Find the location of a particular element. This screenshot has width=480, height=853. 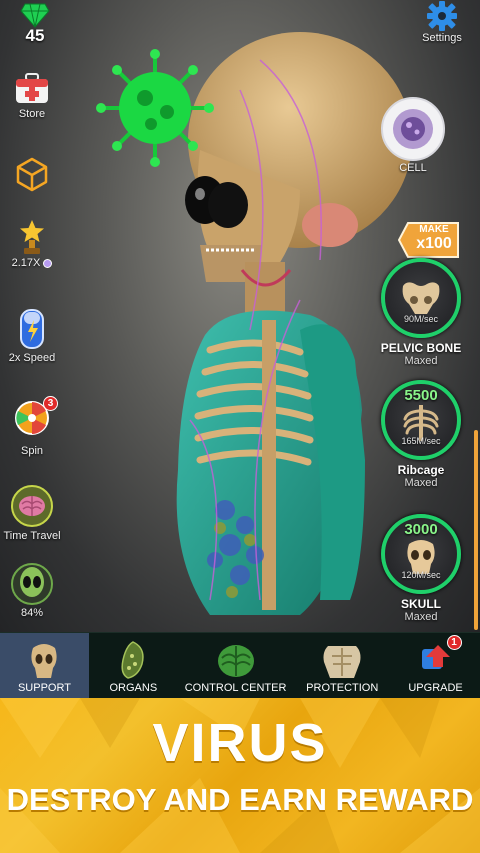

first-aid-kit-icon is located at coordinates (32, 88).